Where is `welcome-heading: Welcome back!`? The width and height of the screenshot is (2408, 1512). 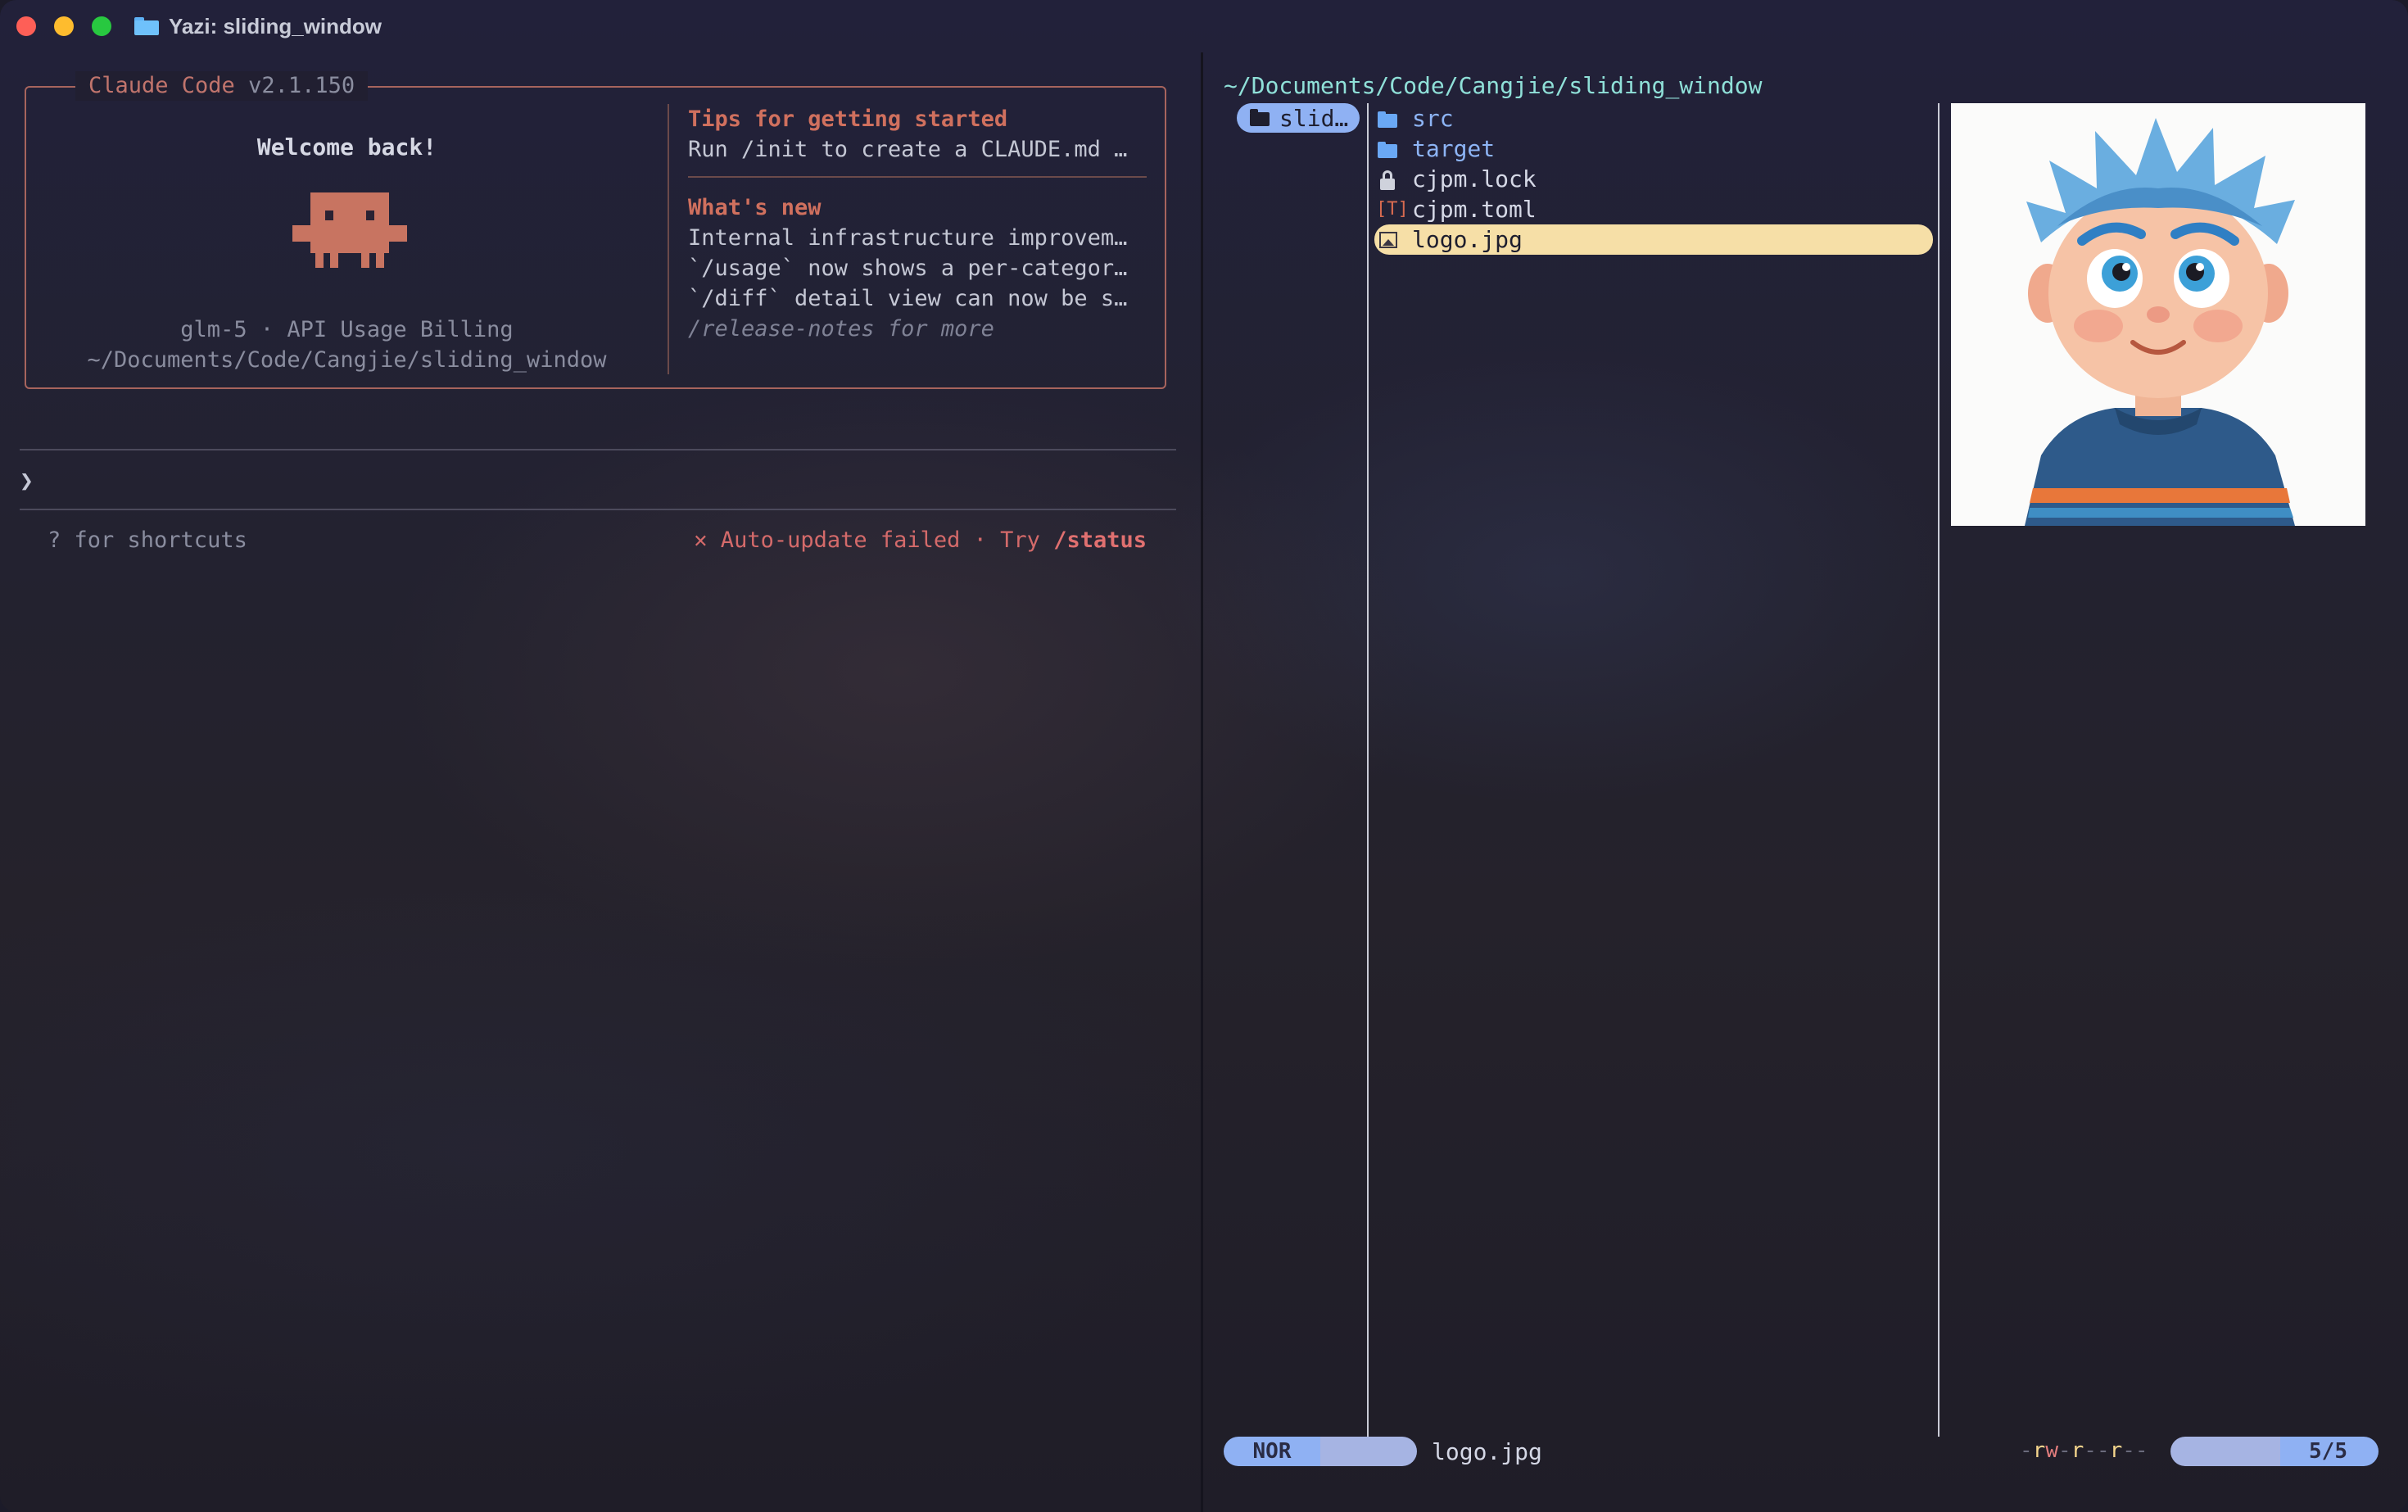
welcome-heading: Welcome back! is located at coordinates (346, 147).